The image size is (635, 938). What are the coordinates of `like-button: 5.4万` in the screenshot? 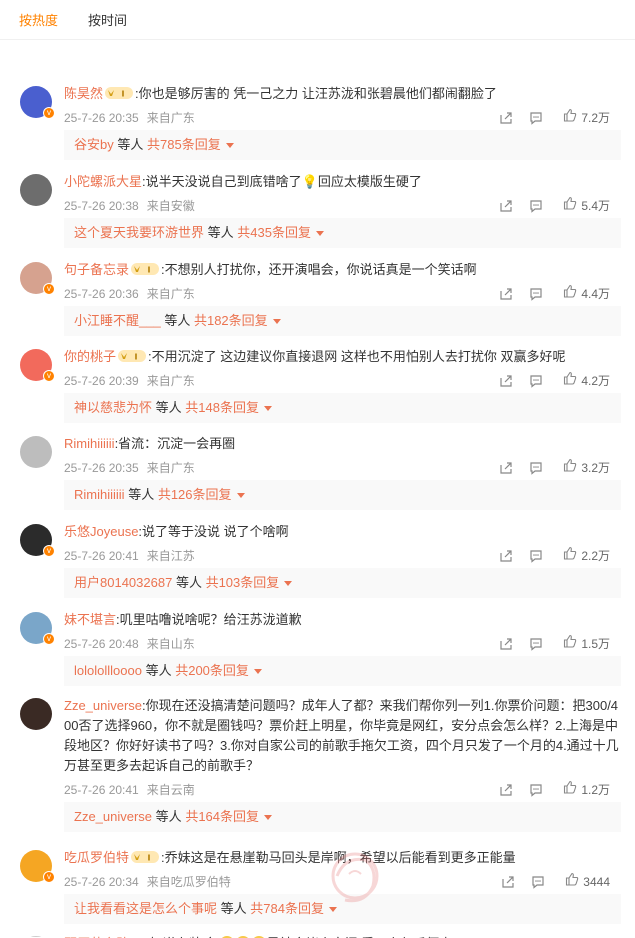 It's located at (586, 206).